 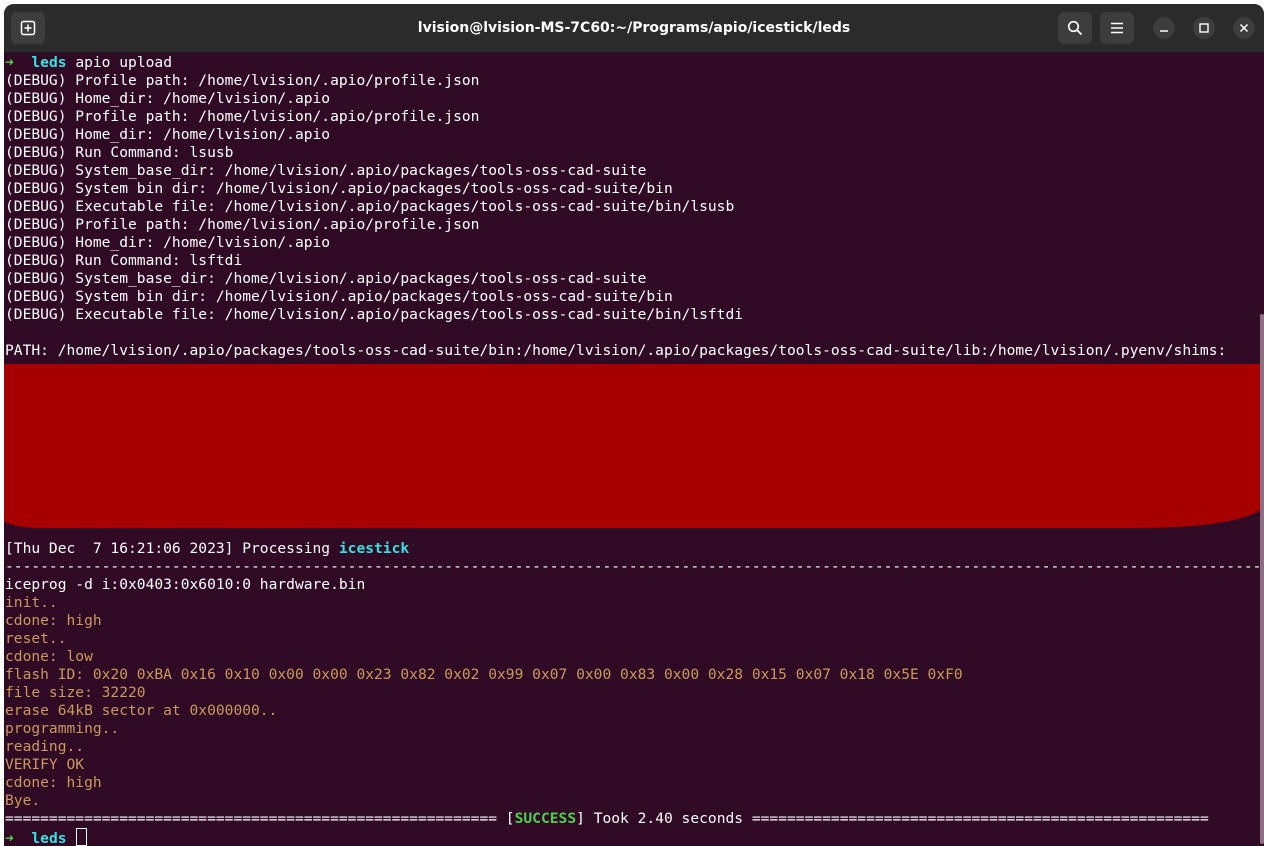 What do you see at coordinates (62, 728) in the screenshot?
I see `iceprog-output-line: programming..` at bounding box center [62, 728].